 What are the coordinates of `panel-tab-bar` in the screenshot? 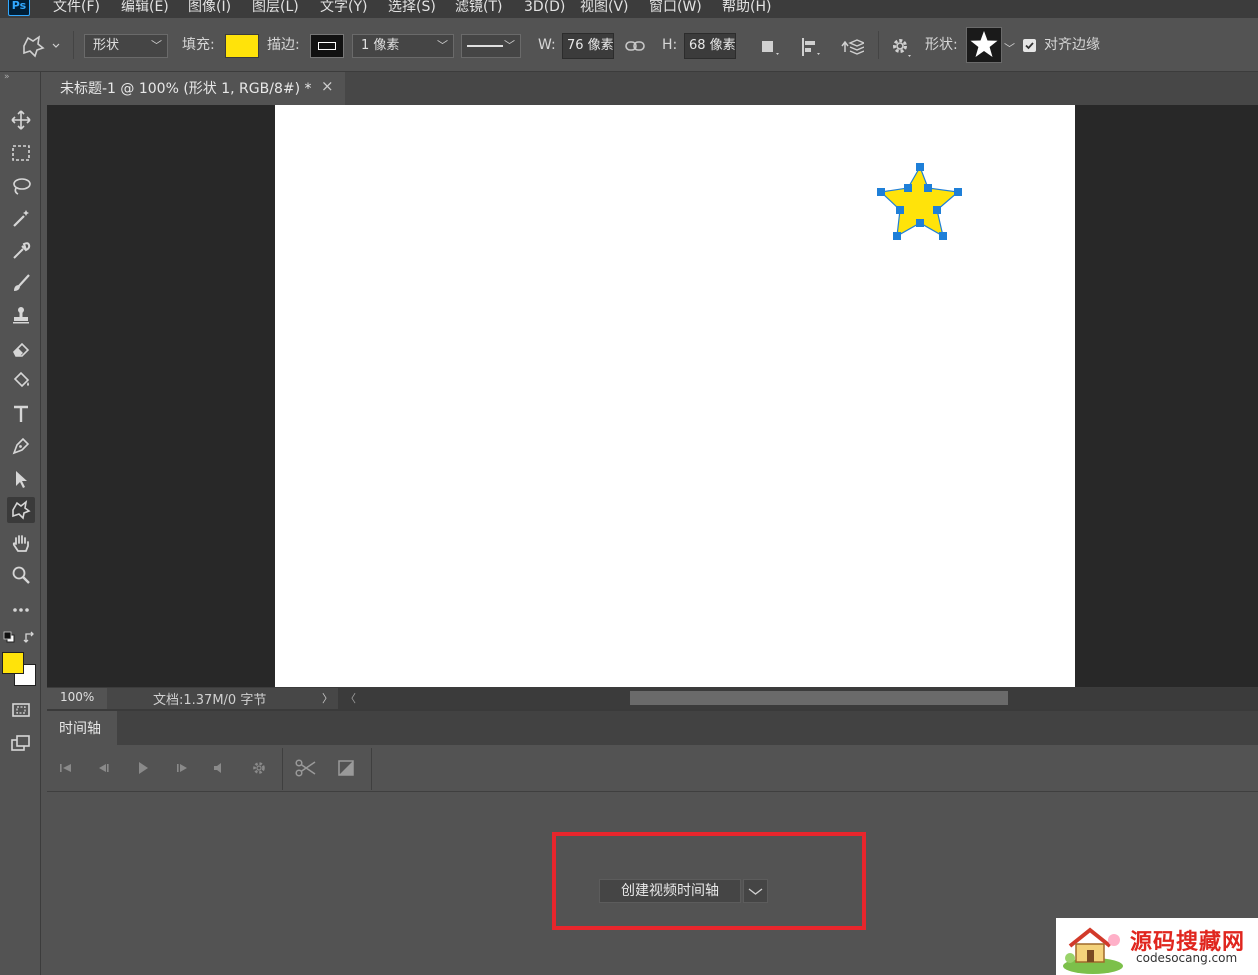 It's located at (652, 727).